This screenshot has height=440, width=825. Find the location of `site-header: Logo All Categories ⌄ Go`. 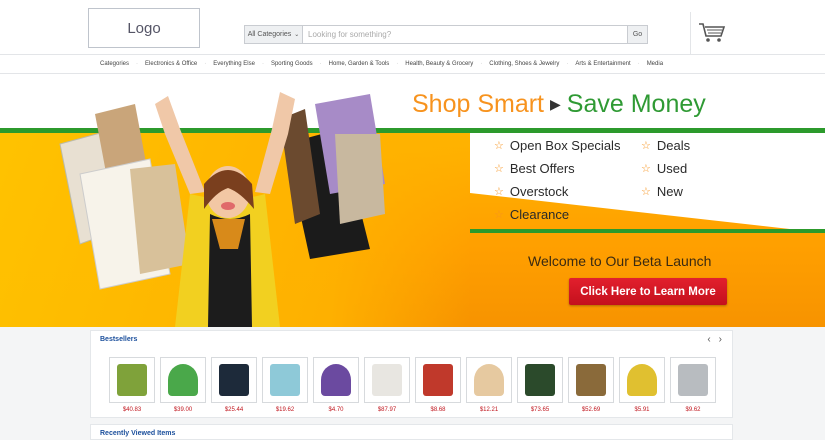

site-header: Logo All Categories ⌄ Go is located at coordinates (412, 27).